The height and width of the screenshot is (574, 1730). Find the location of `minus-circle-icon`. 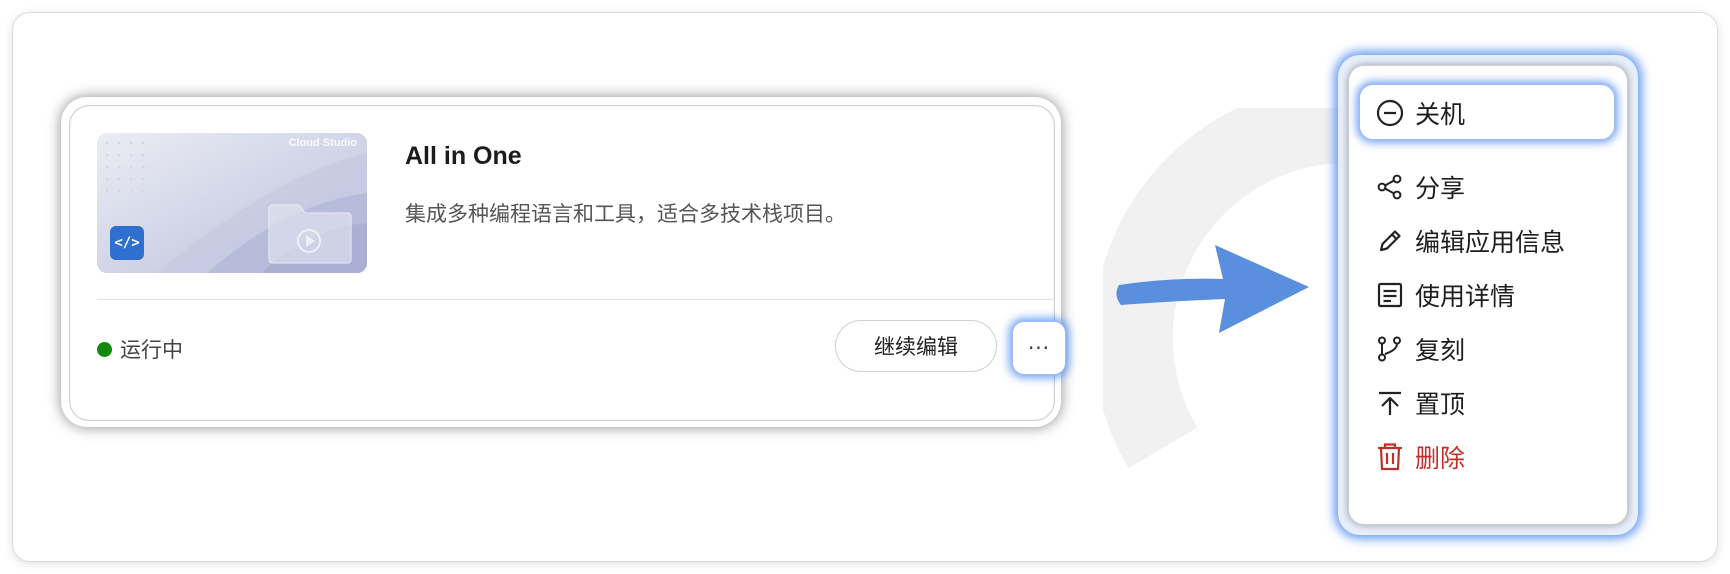

minus-circle-icon is located at coordinates (1390, 113).